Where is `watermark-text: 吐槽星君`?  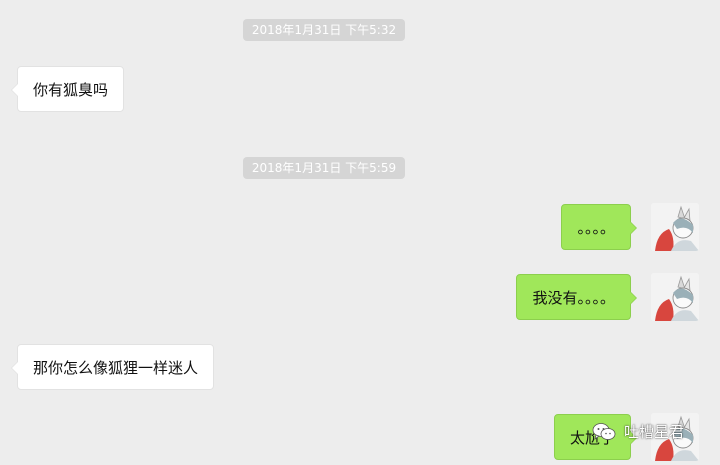 watermark-text: 吐槽星君 is located at coordinates (654, 432).